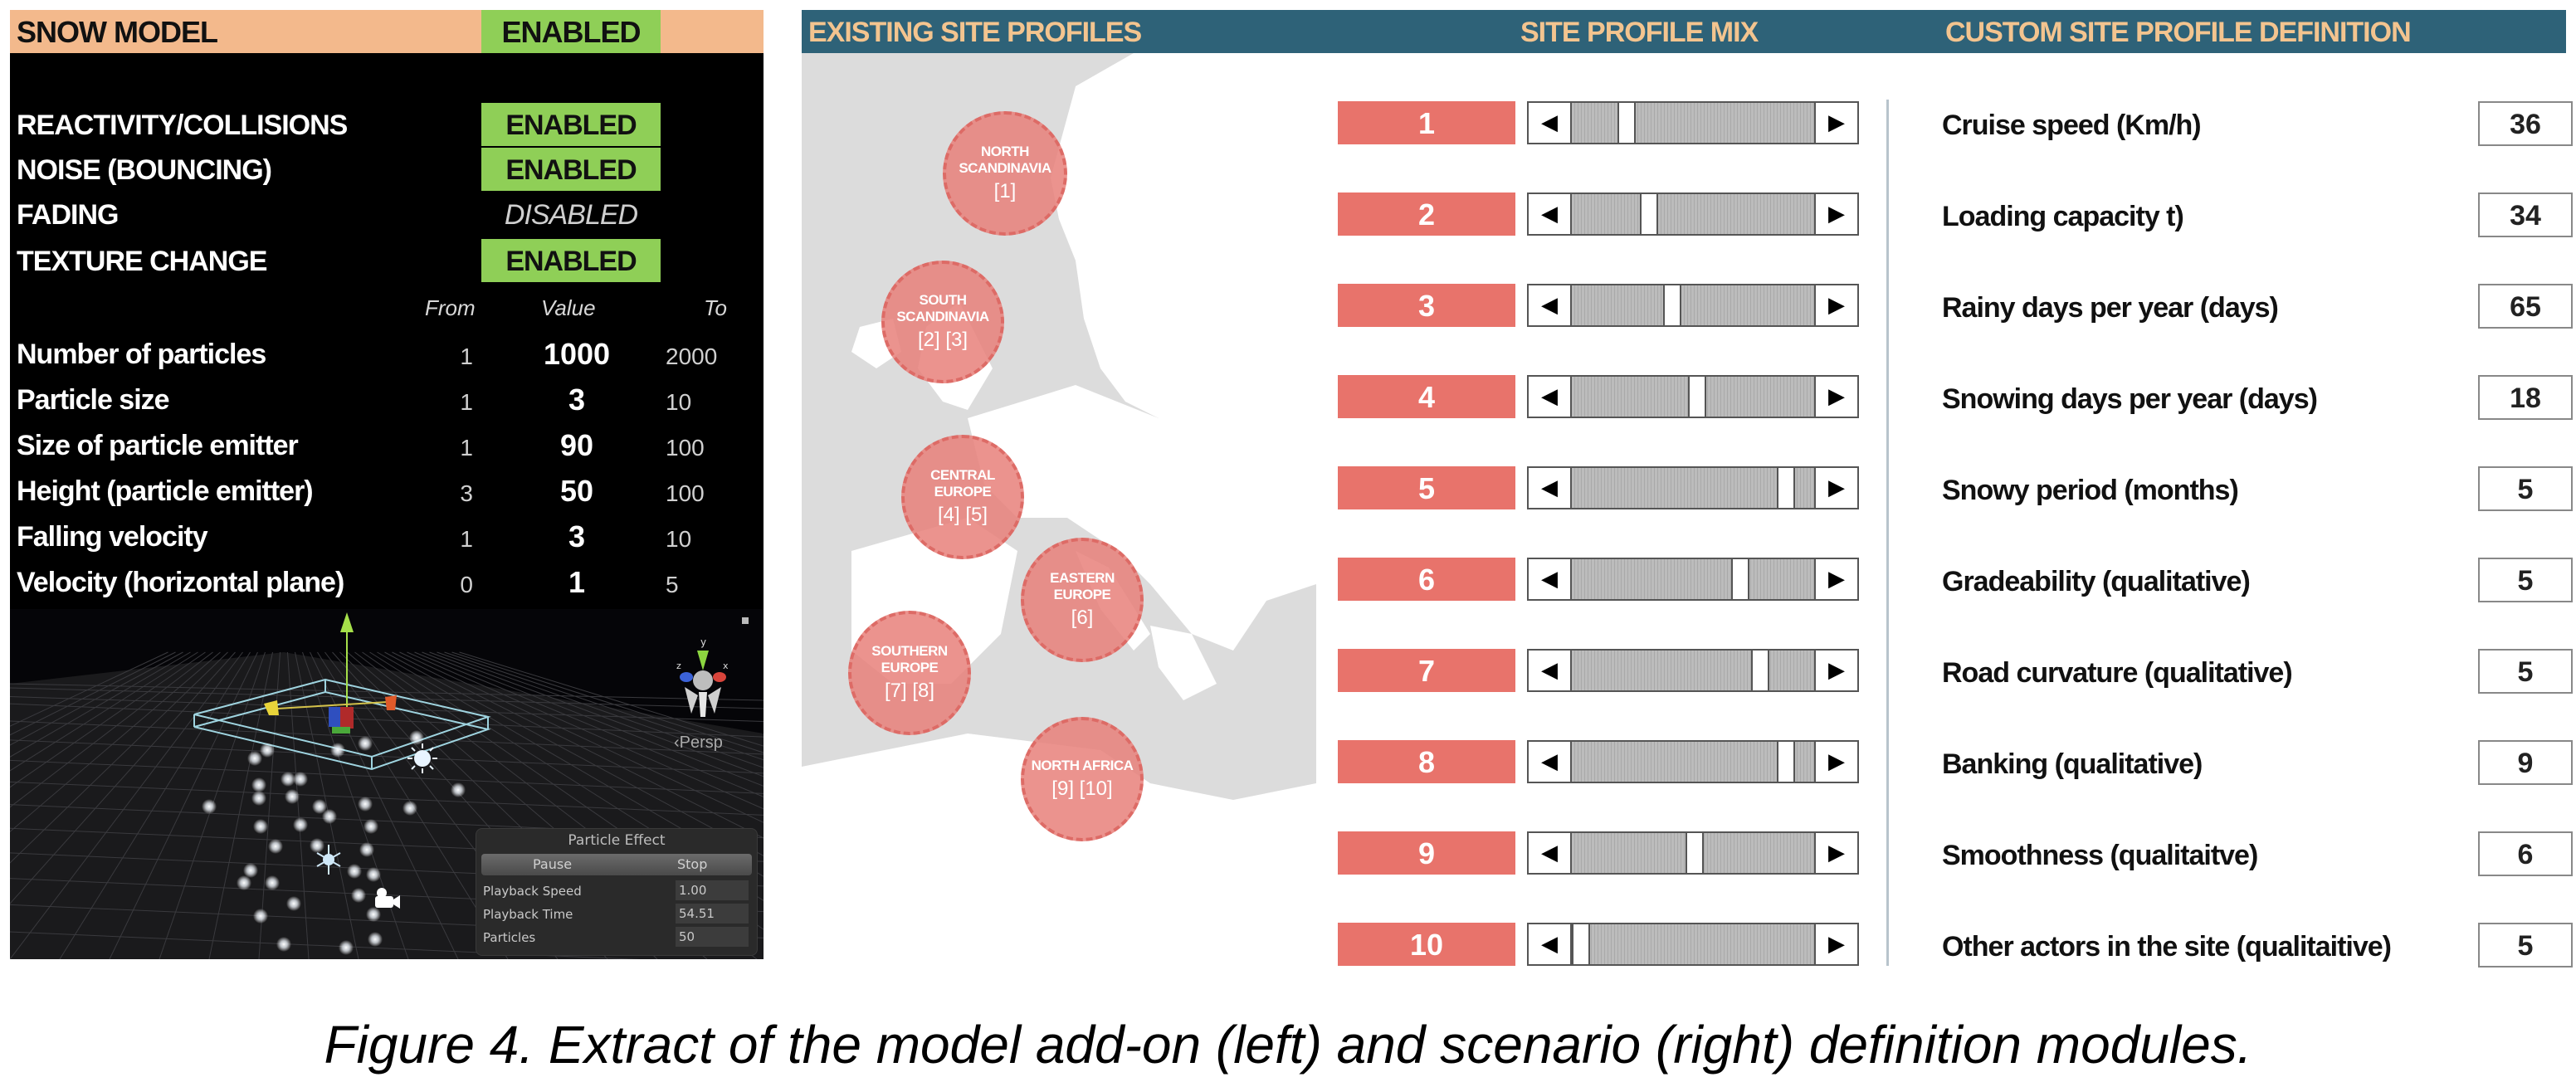  Describe the element at coordinates (692, 864) in the screenshot. I see `stop-button: Stop` at that location.